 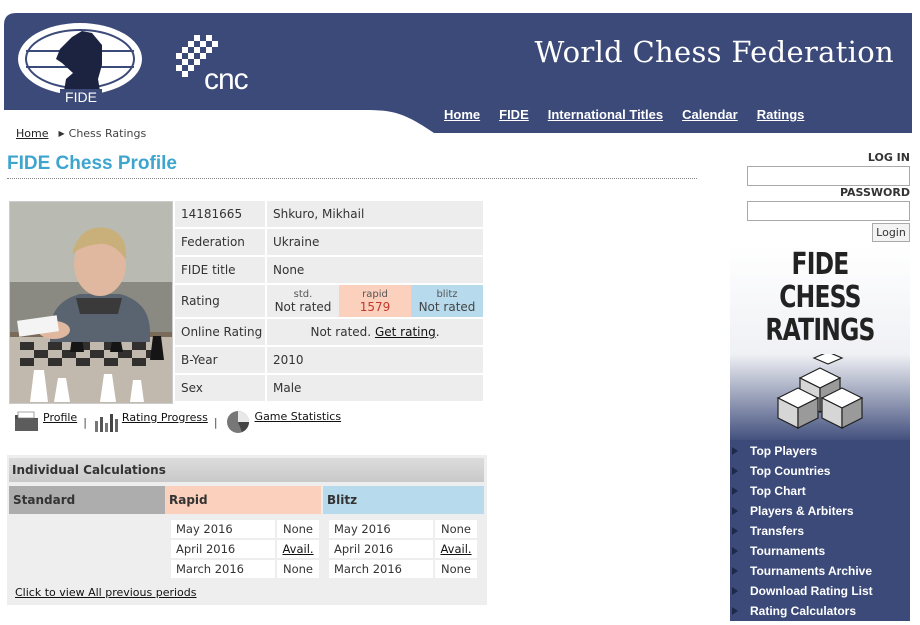 I want to click on menu-rating-calculators: Rating Calculators, so click(x=820, y=611).